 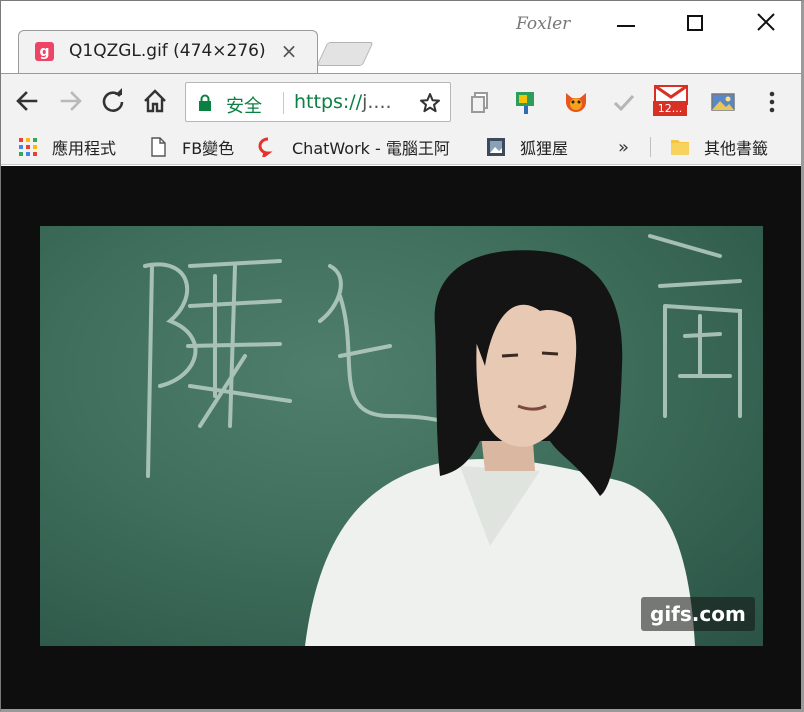 I want to click on reload-button, so click(x=113, y=101).